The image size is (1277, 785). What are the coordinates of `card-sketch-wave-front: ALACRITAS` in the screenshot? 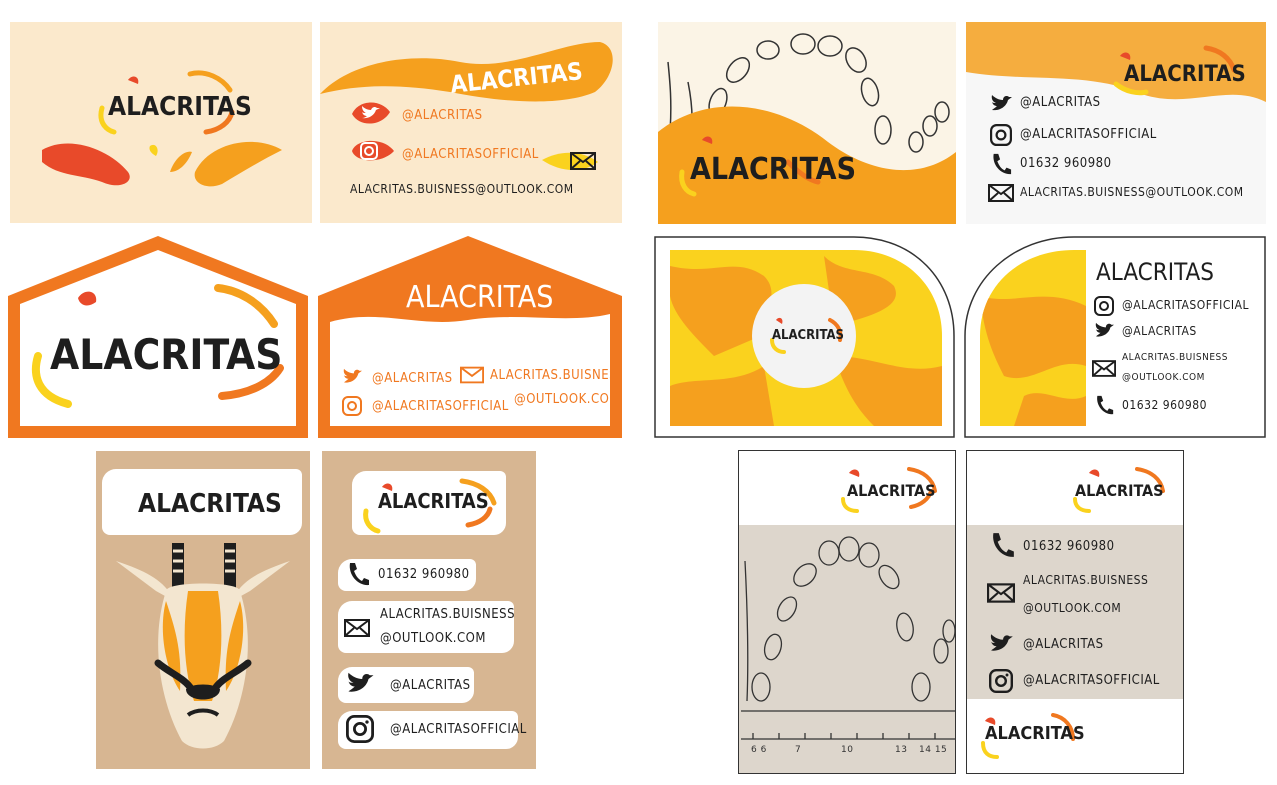 It's located at (807, 123).